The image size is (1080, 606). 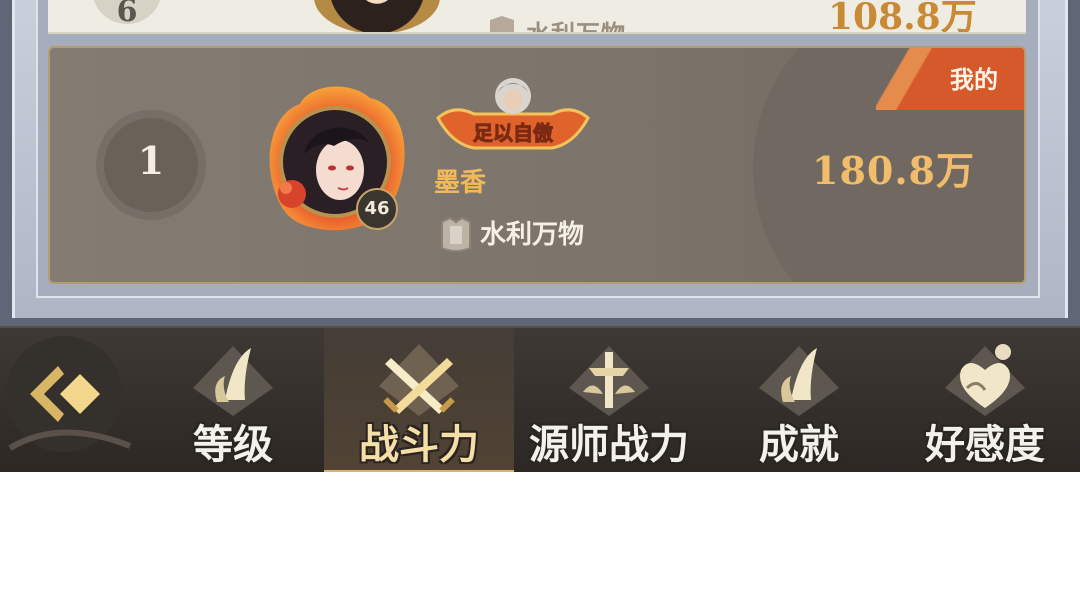 I want to click on tab-achievement: 成就, so click(x=799, y=400).